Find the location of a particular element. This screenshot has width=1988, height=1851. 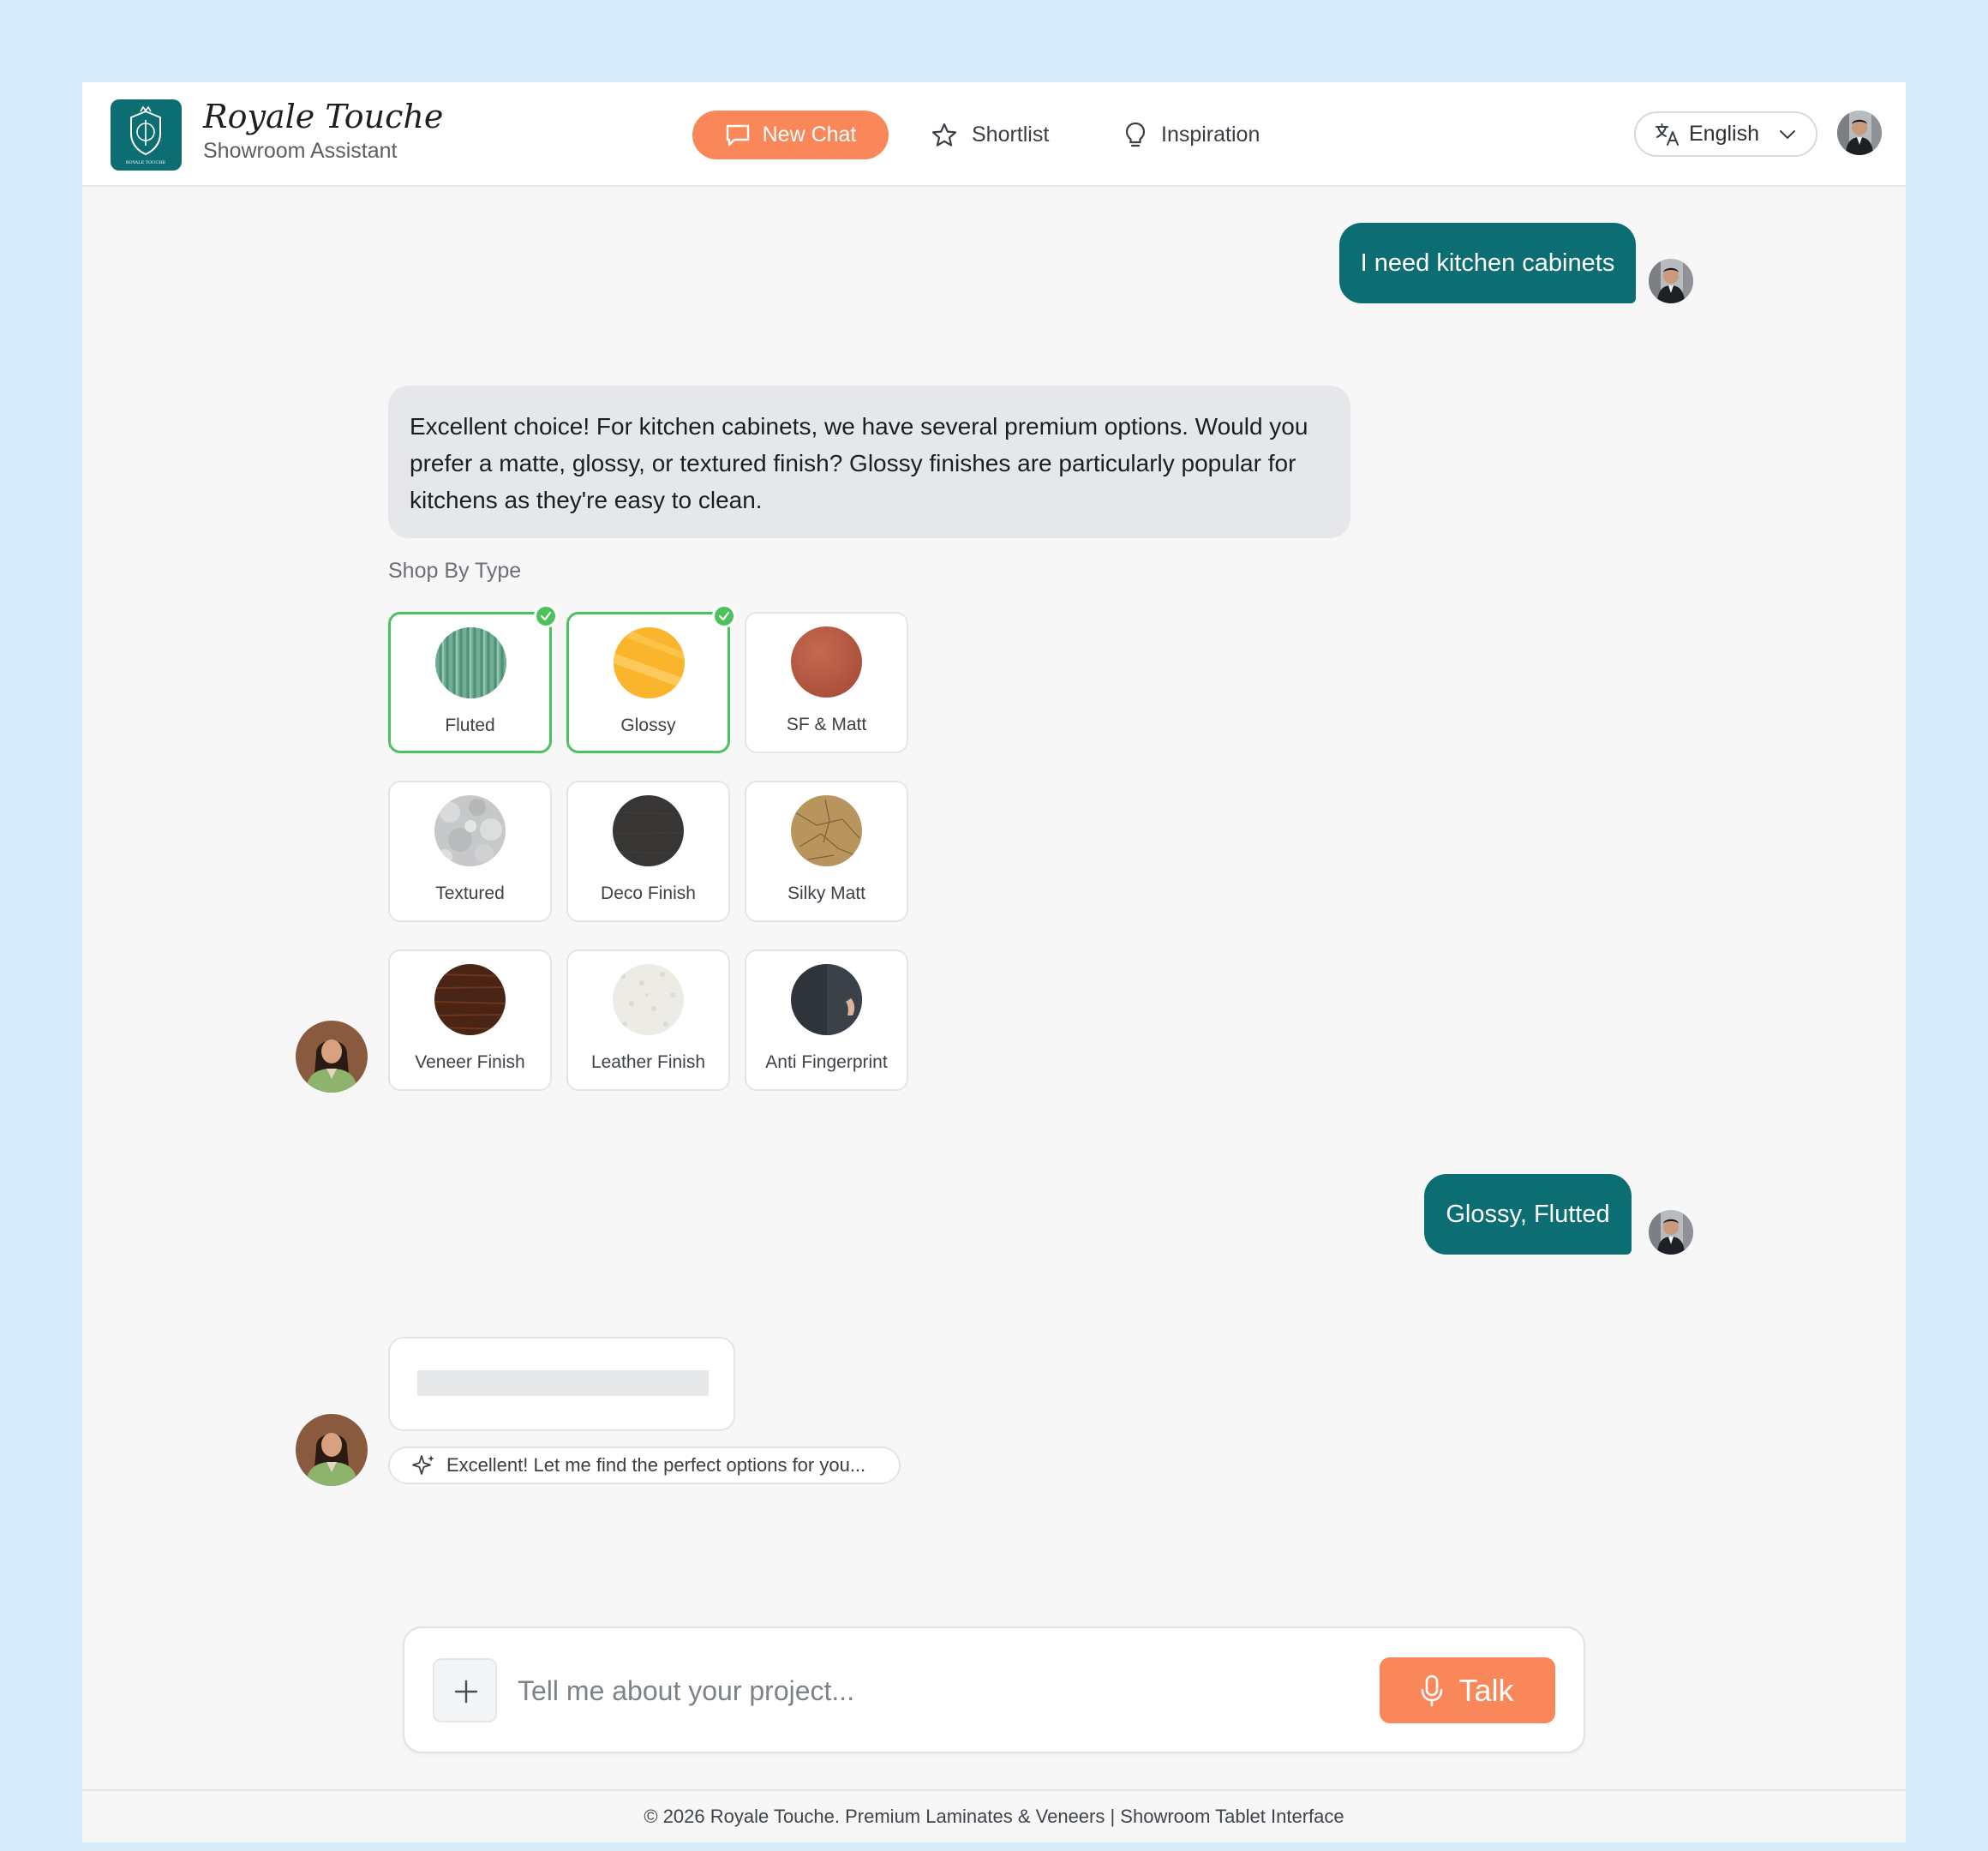

glossy-swatch is located at coordinates (650, 662).